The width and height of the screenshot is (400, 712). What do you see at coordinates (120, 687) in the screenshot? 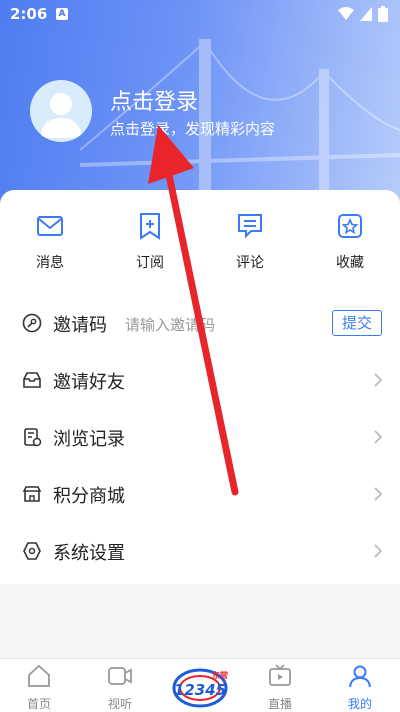
I see `tab-video: 视听` at bounding box center [120, 687].